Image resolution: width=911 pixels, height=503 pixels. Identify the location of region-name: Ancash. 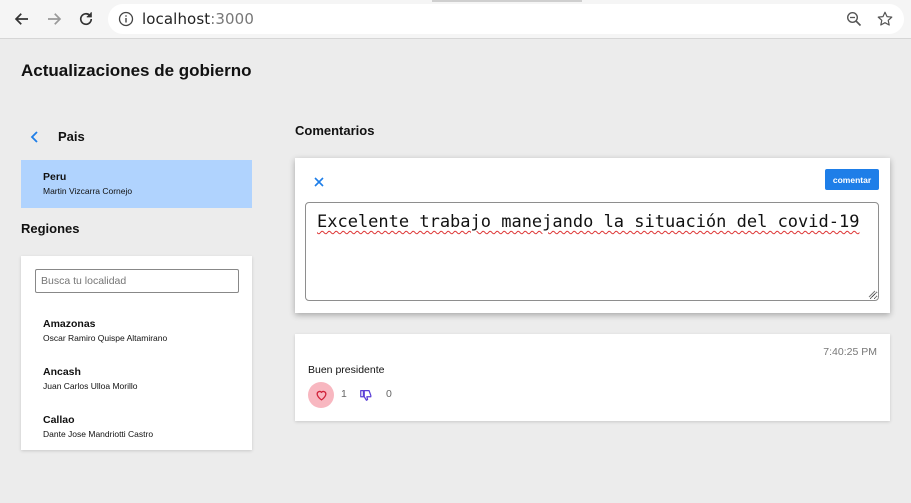
(62, 372).